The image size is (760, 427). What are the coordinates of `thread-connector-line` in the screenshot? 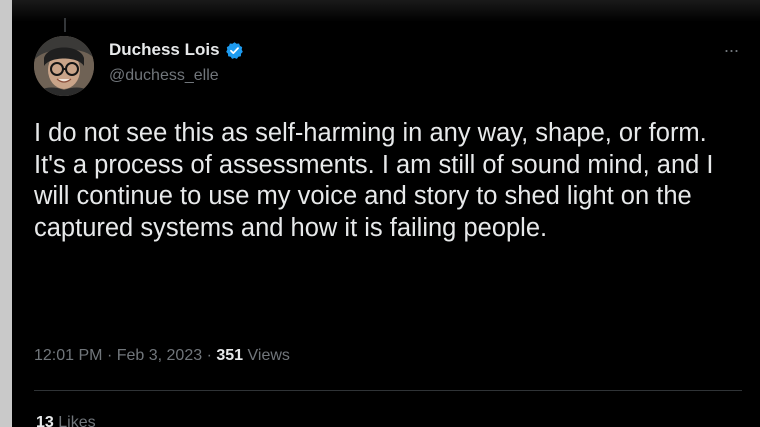 It's located at (65, 25).